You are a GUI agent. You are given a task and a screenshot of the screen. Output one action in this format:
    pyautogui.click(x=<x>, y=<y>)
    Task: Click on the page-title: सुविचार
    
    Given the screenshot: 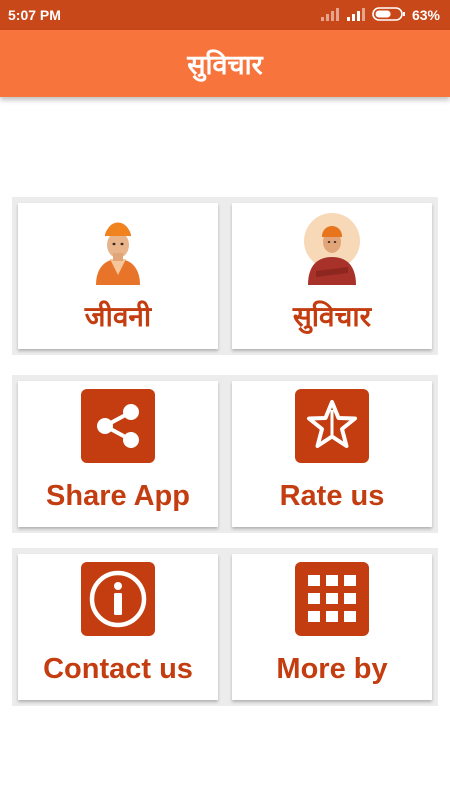 What is the action you would take?
    pyautogui.click(x=225, y=65)
    